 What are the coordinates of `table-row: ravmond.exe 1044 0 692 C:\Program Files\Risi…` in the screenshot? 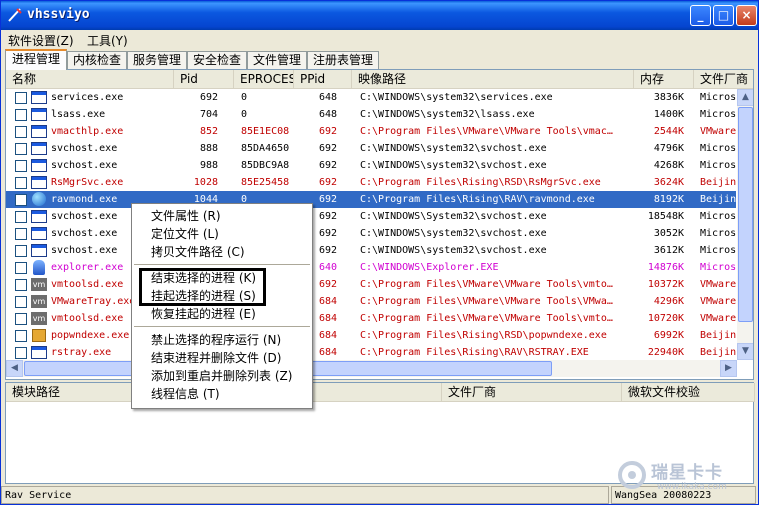 It's located at (371, 199).